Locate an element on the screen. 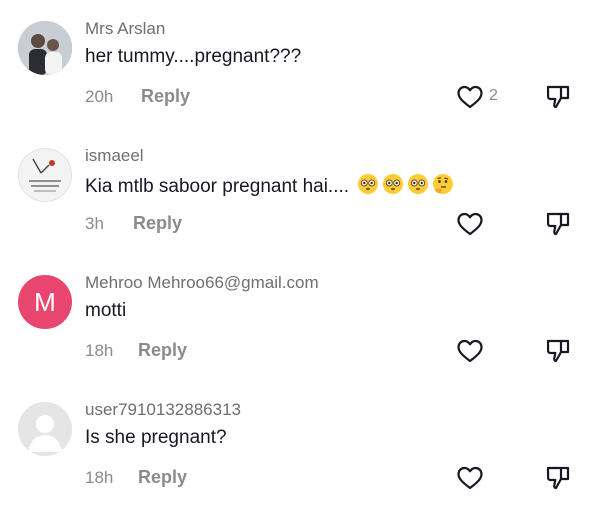 Image resolution: width=590 pixels, height=508 pixels. comment-username: user7910132886313 is located at coordinates (163, 410).